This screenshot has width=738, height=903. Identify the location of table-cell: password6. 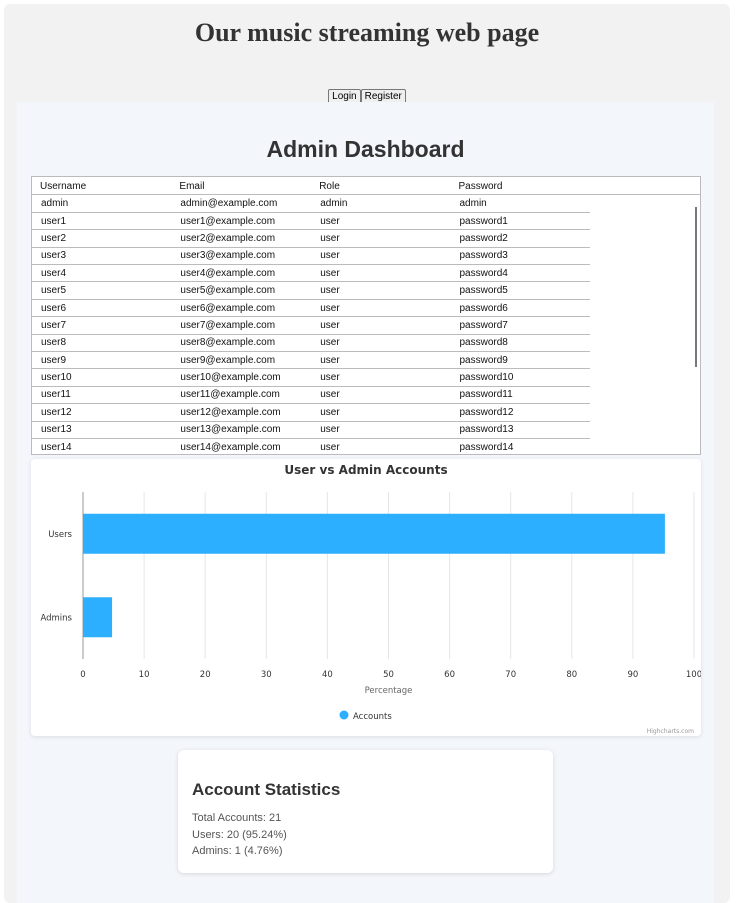
(520, 308).